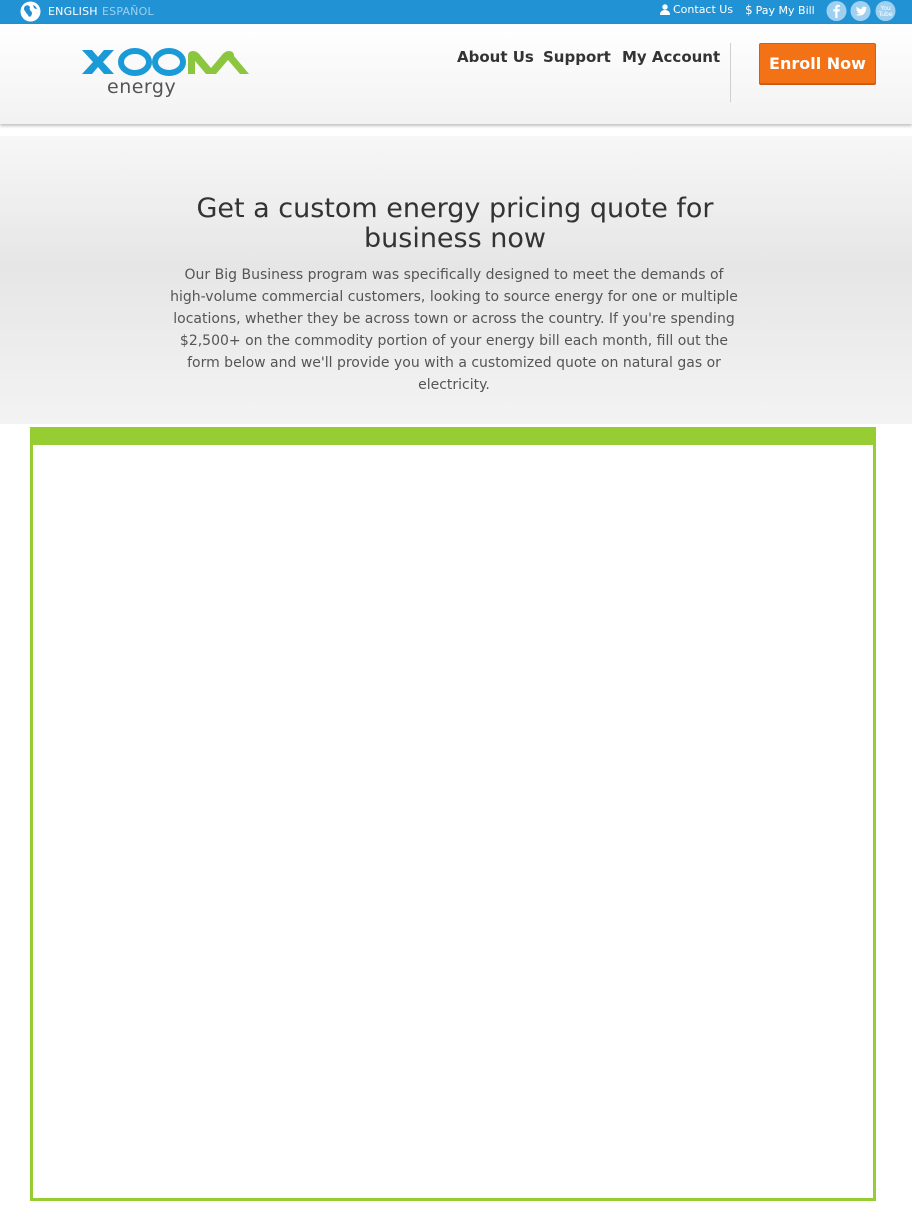 This screenshot has width=912, height=1226. What do you see at coordinates (577, 57) in the screenshot?
I see `nav-support: Support` at bounding box center [577, 57].